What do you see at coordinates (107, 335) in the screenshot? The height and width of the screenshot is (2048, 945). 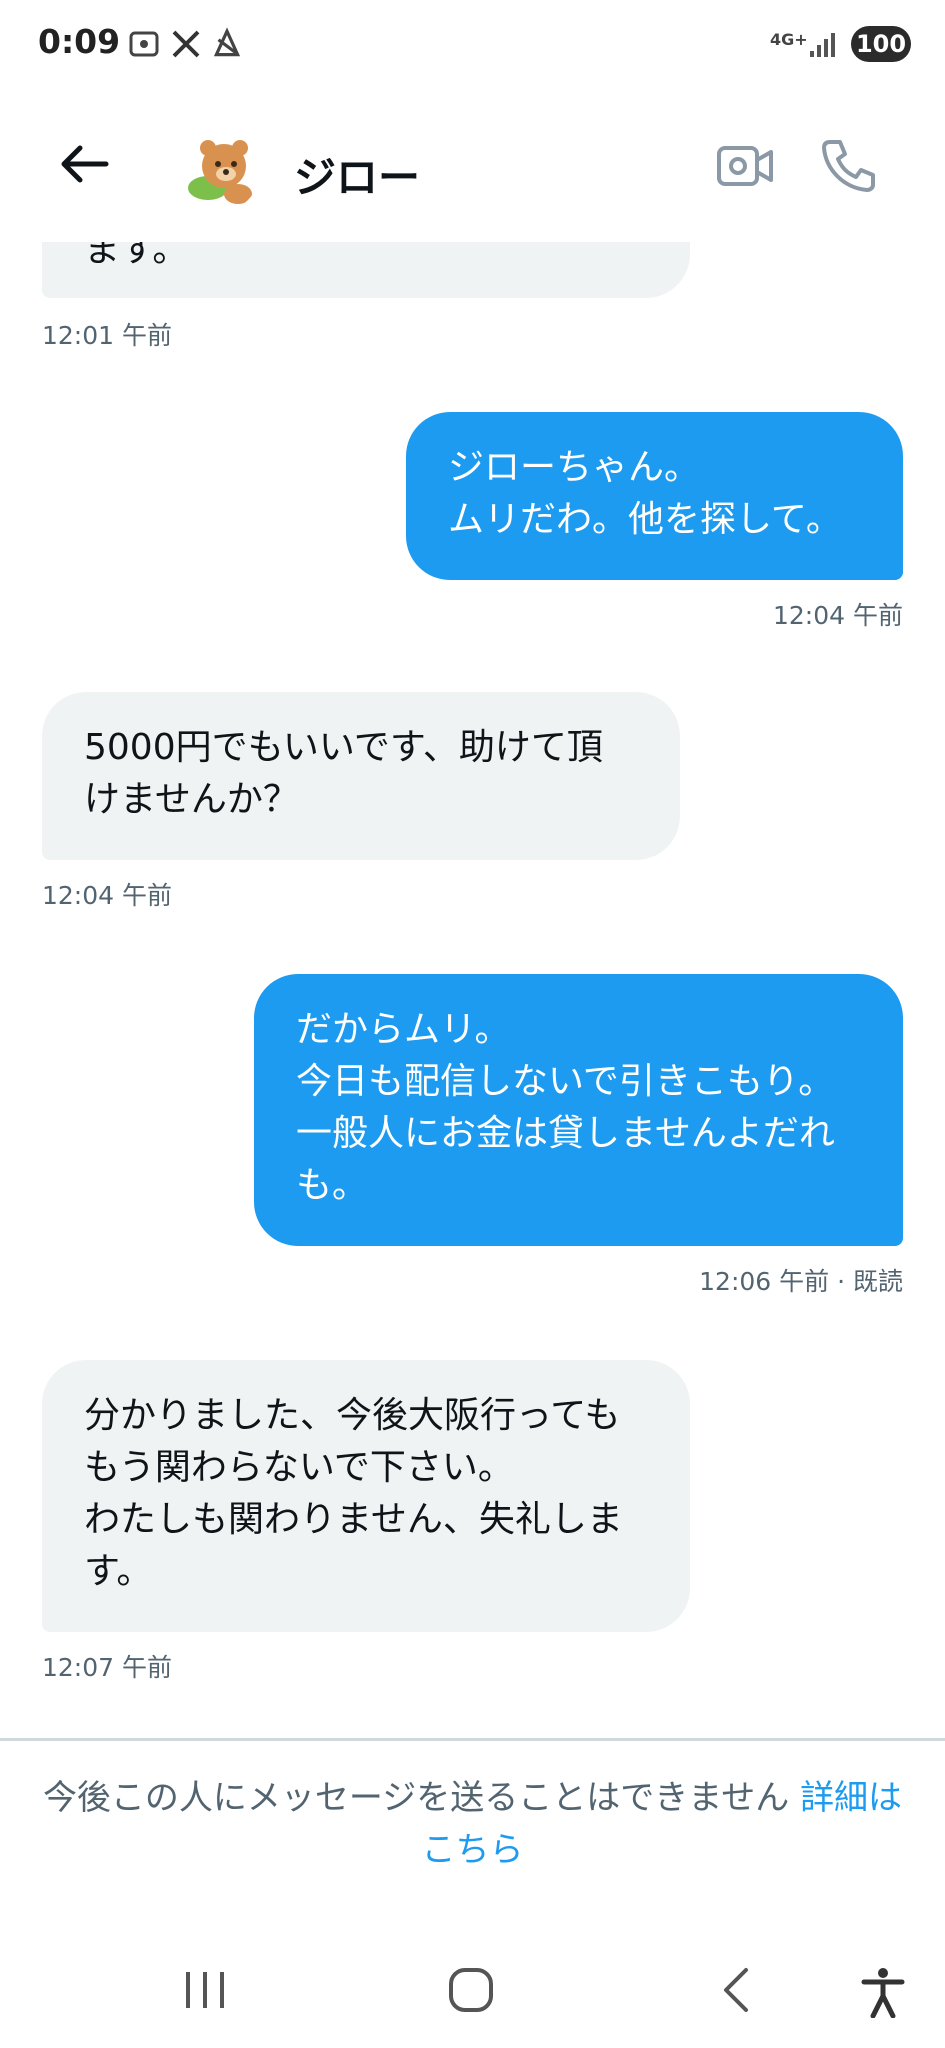 I see `message-timestamp: 12:01 午前` at bounding box center [107, 335].